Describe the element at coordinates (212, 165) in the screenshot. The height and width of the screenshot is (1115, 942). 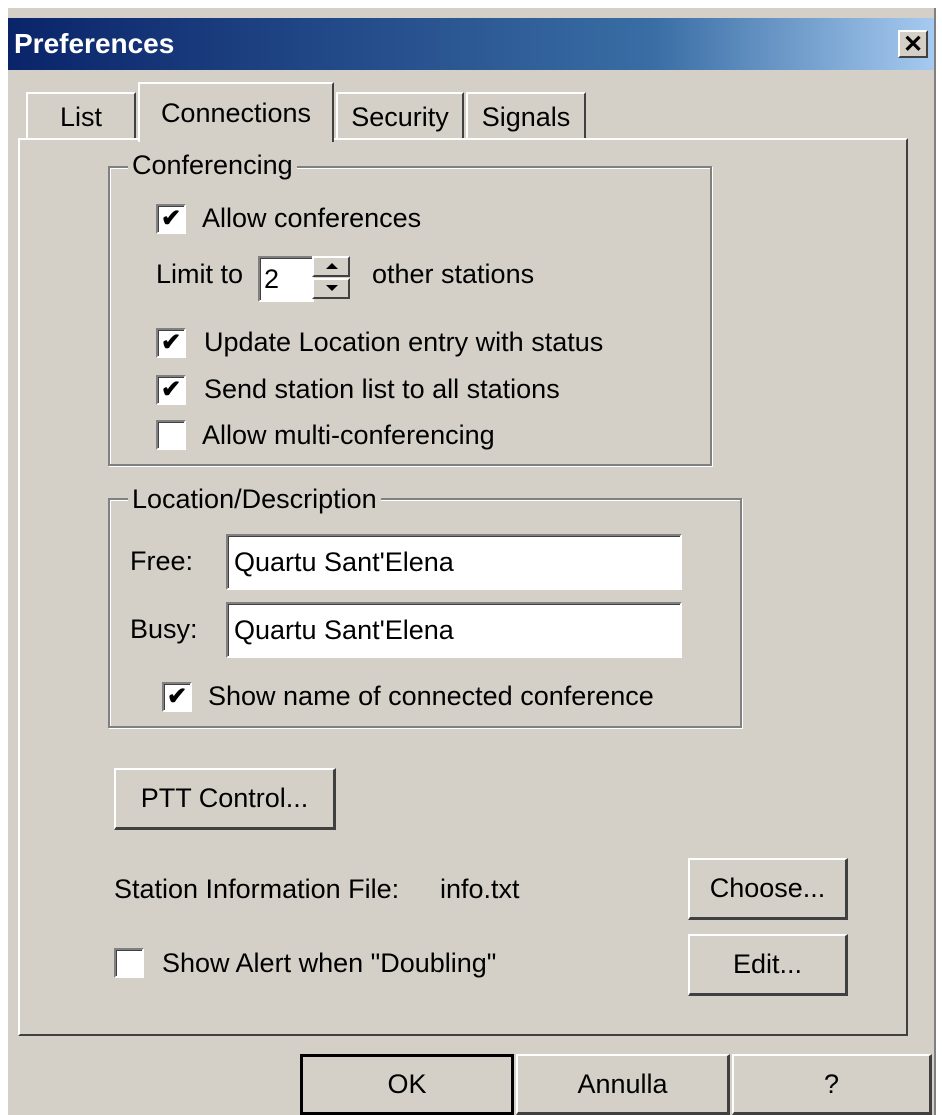
I see `conferencing-group-title: Conferencing` at that location.